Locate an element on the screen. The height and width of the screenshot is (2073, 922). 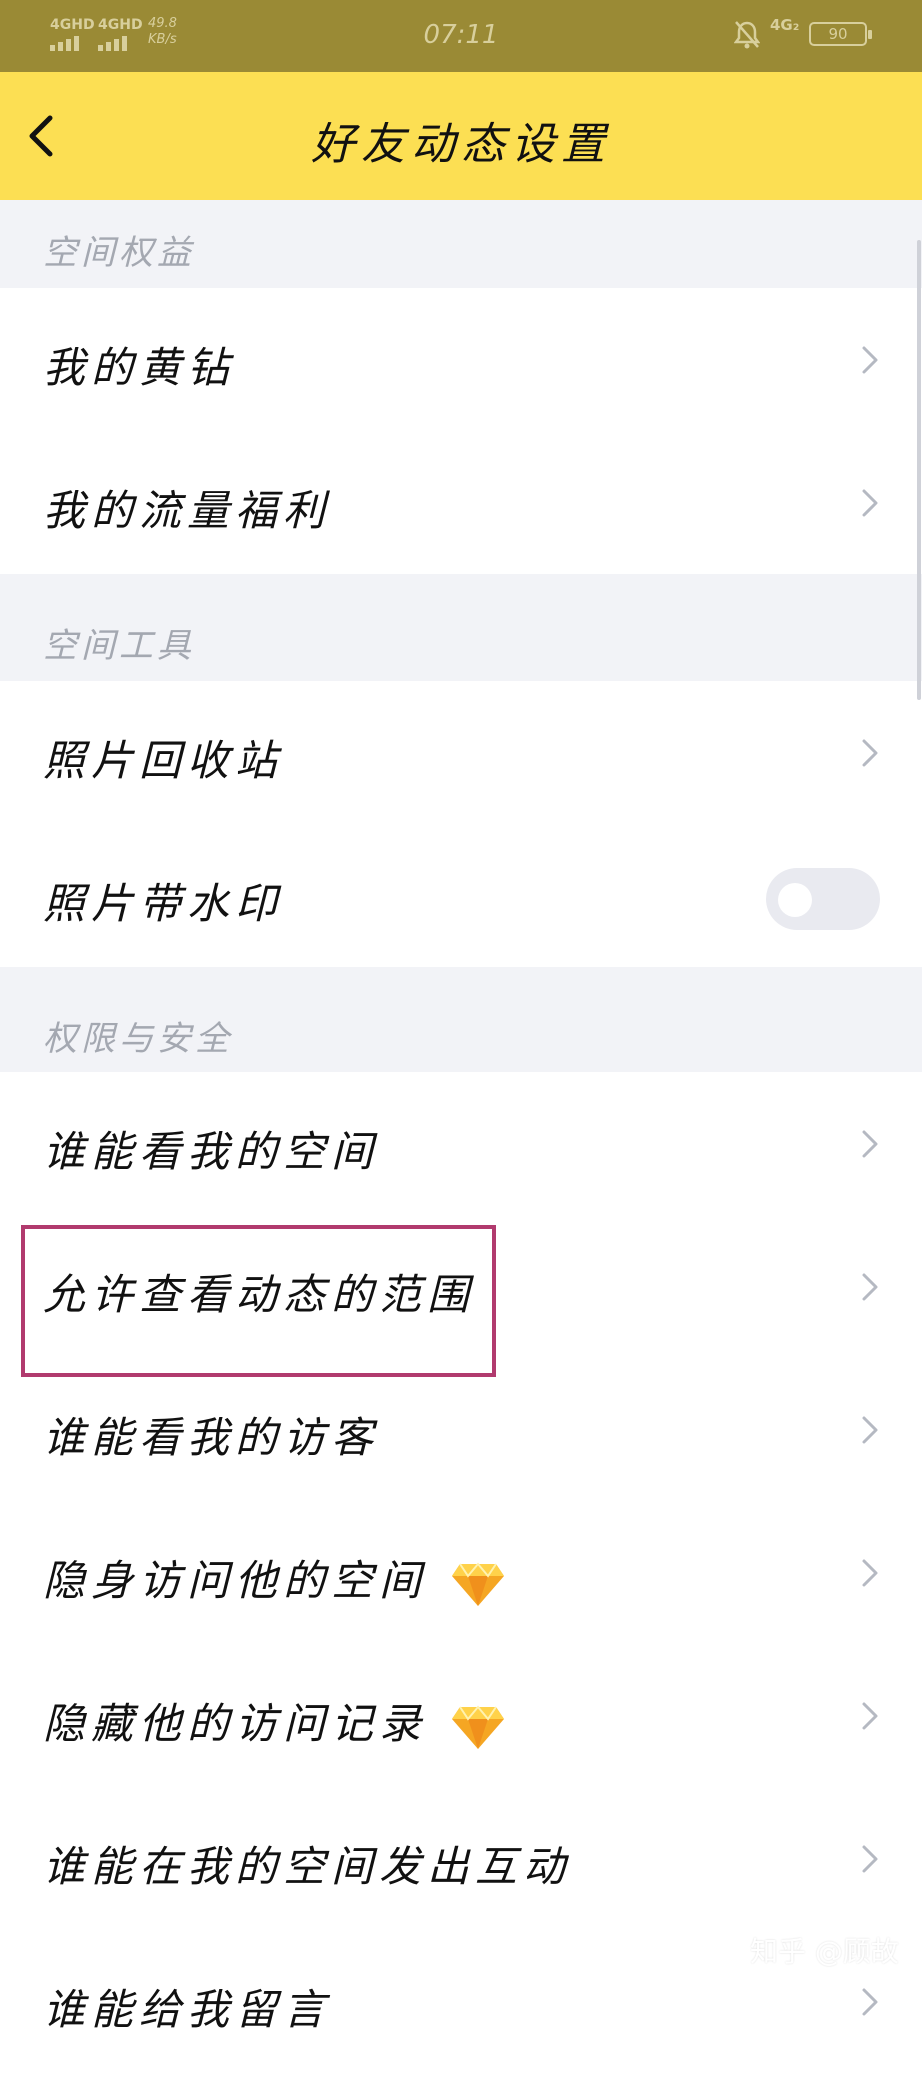
scrollbar is located at coordinates (919, 470).